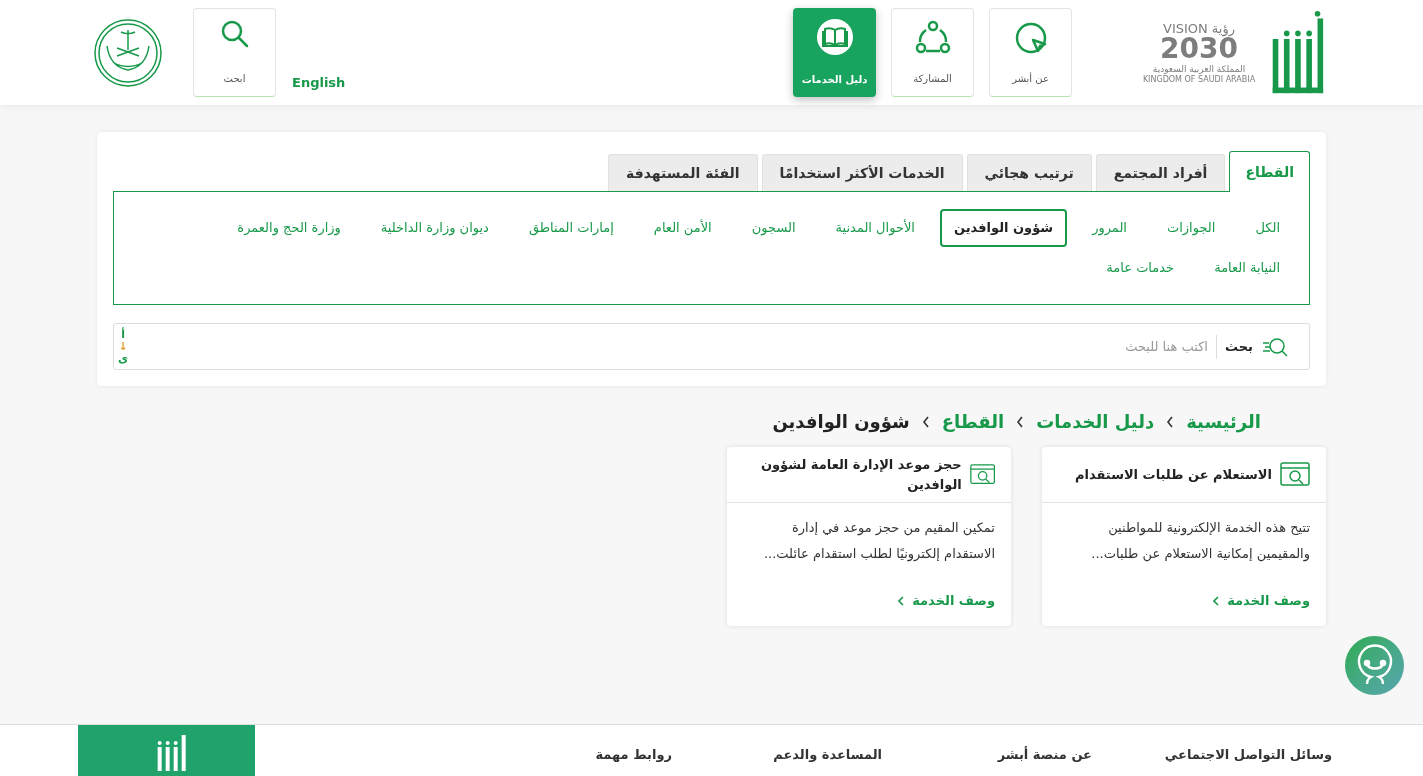 This screenshot has width=1423, height=776. Describe the element at coordinates (1295, 474) in the screenshot. I see `search-document-icon` at that location.